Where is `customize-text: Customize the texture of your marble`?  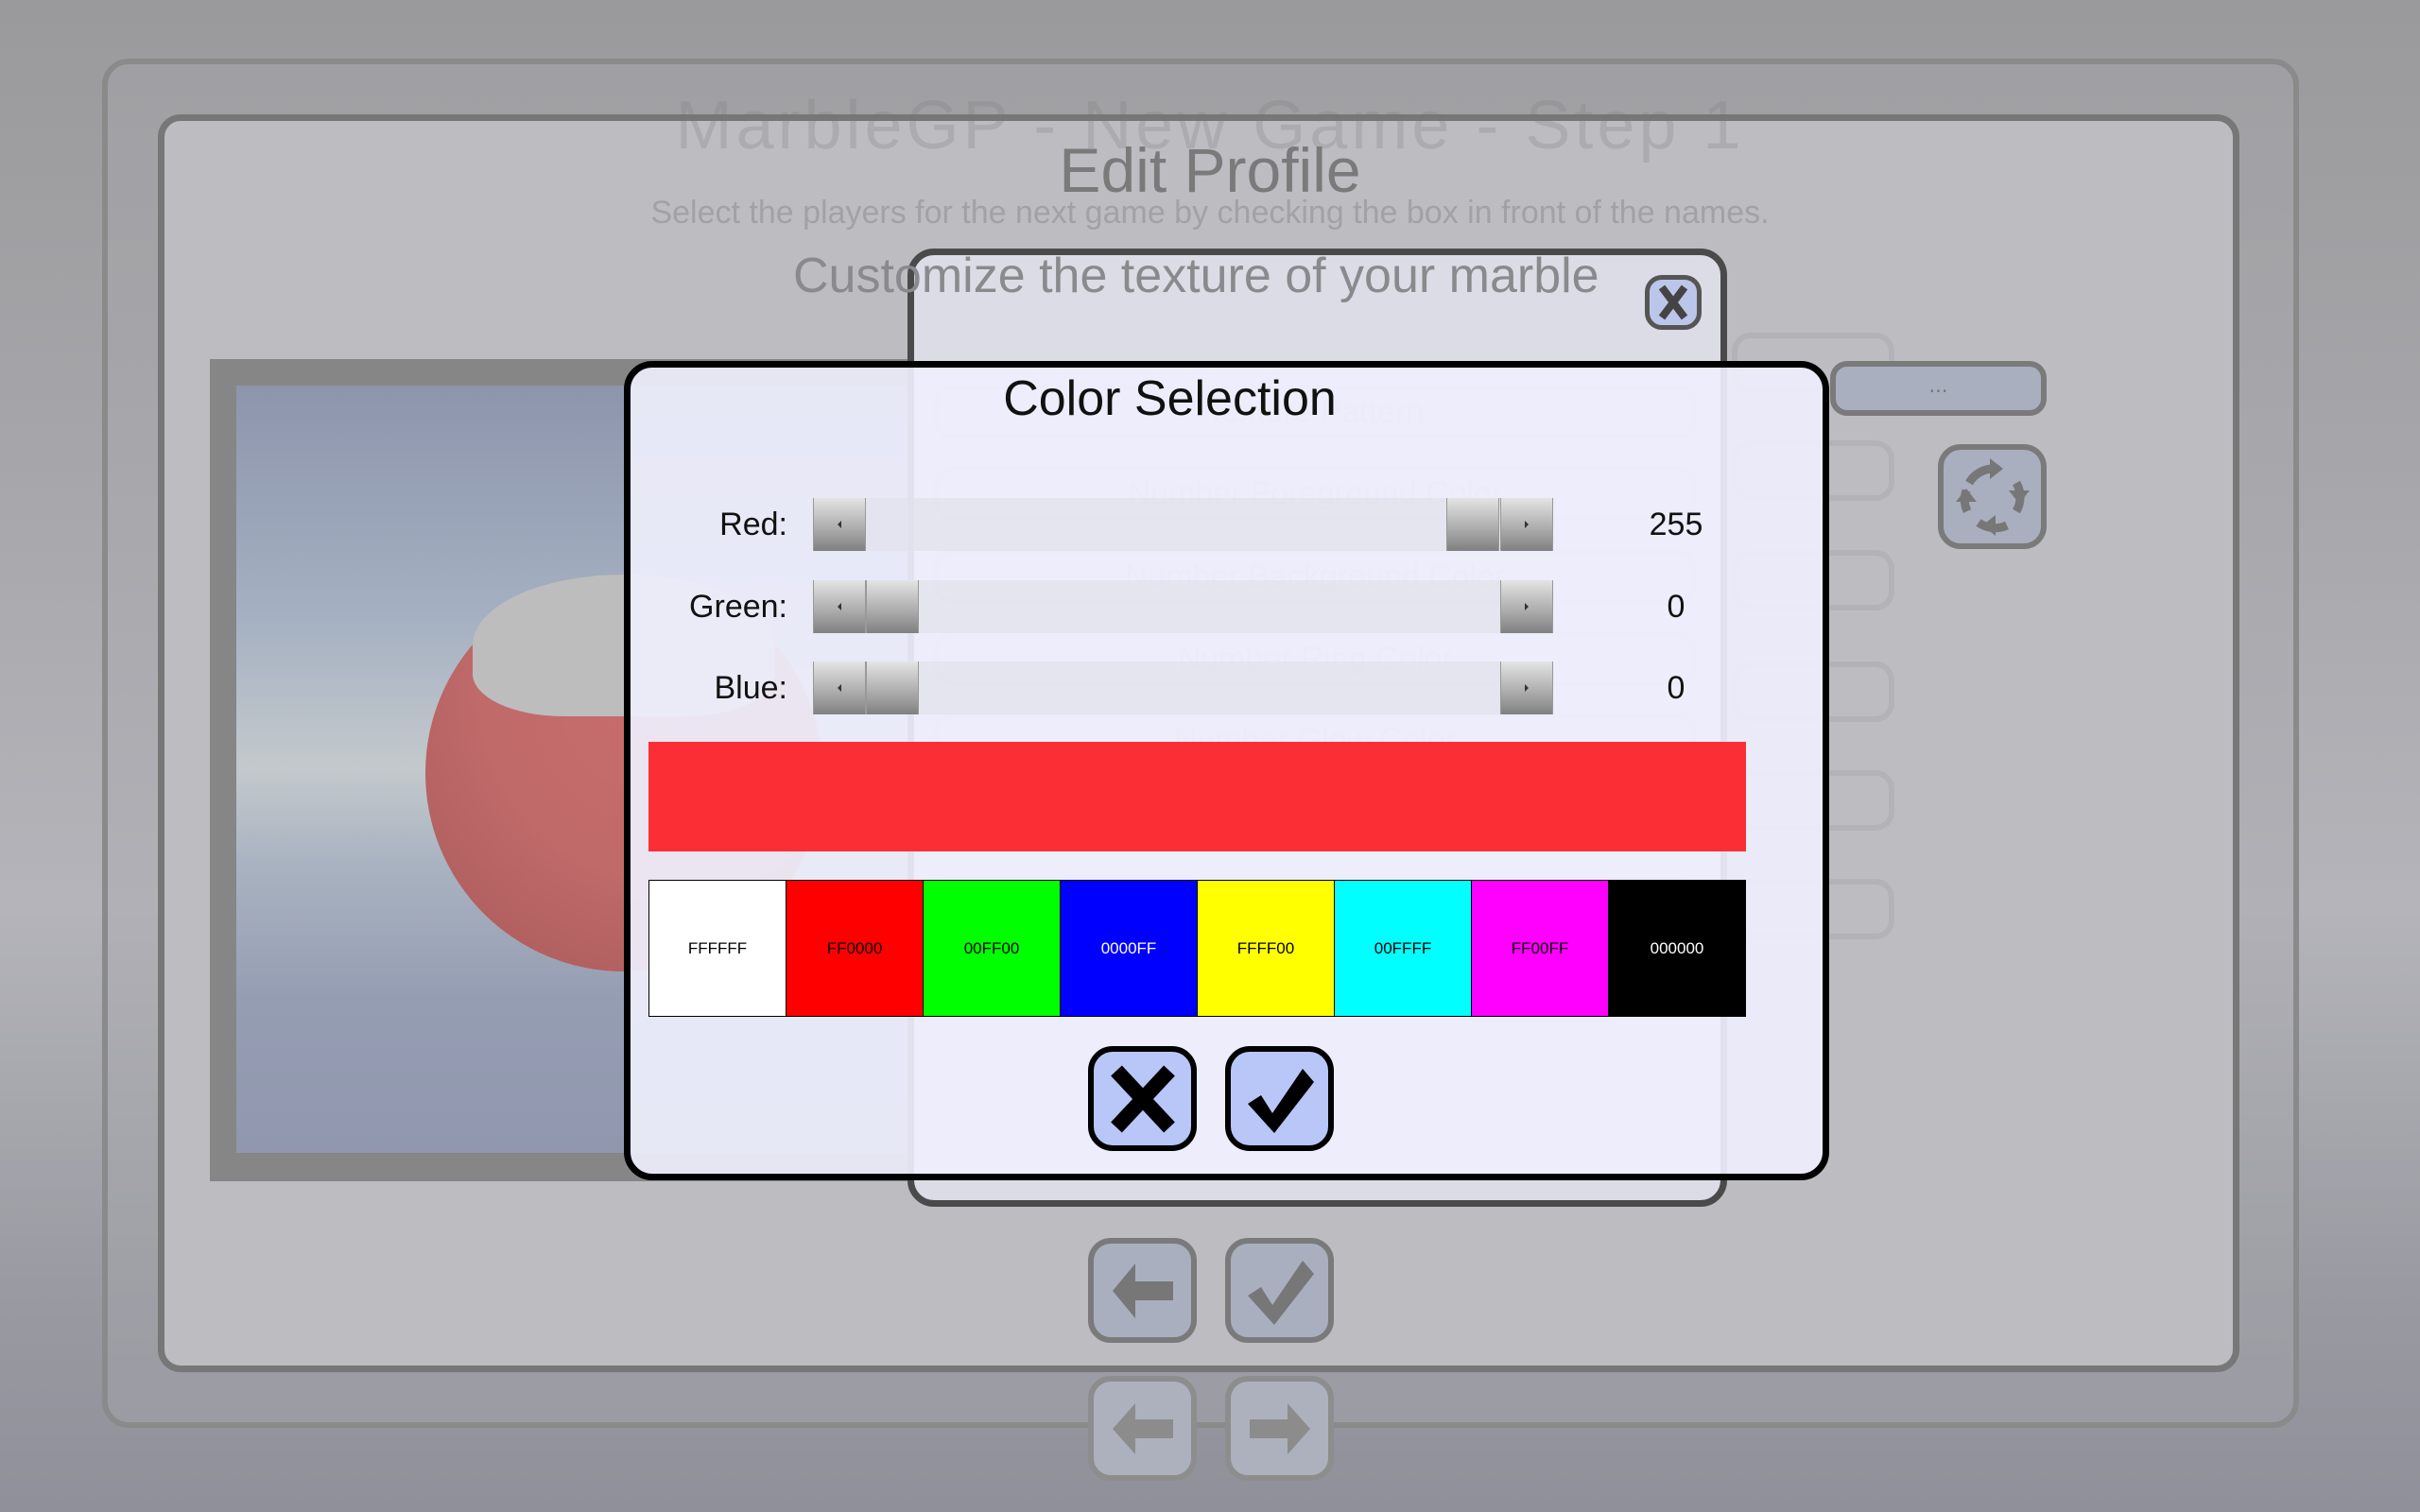 customize-text: Customize the texture of your marble is located at coordinates (1196, 276).